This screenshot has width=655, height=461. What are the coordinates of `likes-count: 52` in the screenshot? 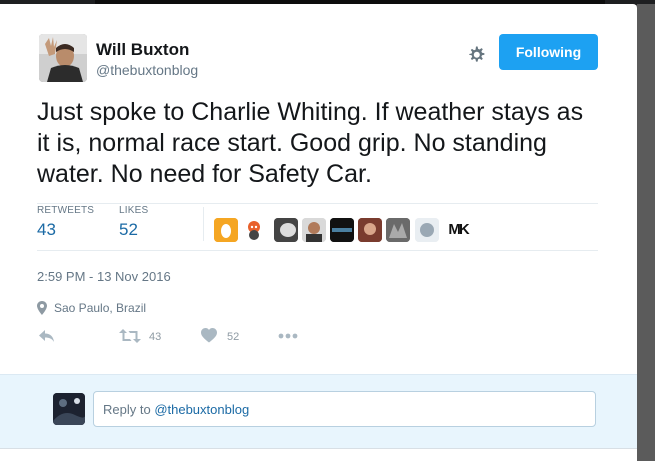 It's located at (128, 229).